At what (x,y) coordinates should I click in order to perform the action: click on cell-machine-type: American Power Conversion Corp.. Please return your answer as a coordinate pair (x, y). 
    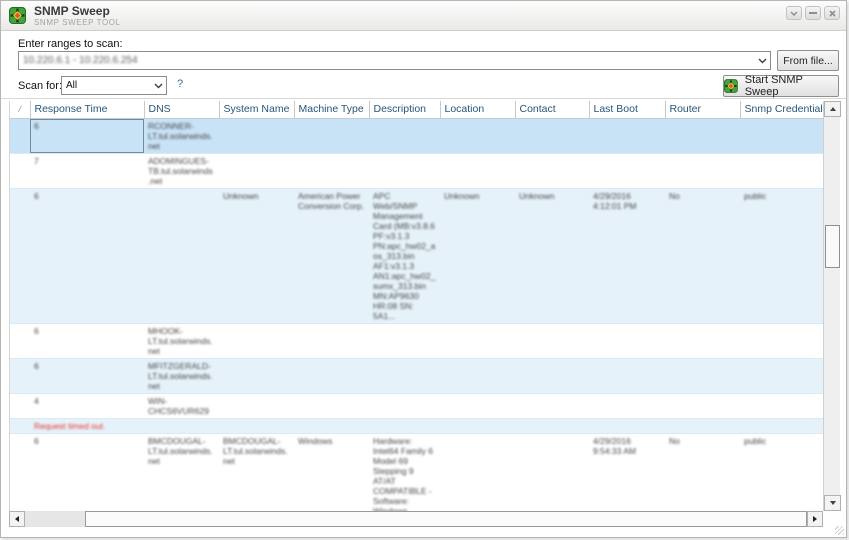
    Looking at the image, I should click on (331, 256).